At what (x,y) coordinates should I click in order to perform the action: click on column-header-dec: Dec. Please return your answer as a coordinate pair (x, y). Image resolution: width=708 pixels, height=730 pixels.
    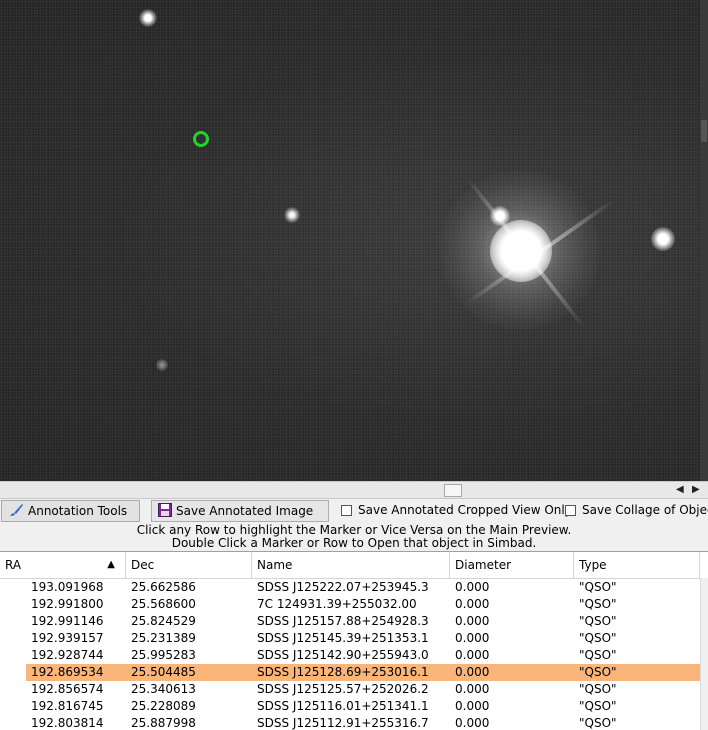
    Looking at the image, I should click on (189, 565).